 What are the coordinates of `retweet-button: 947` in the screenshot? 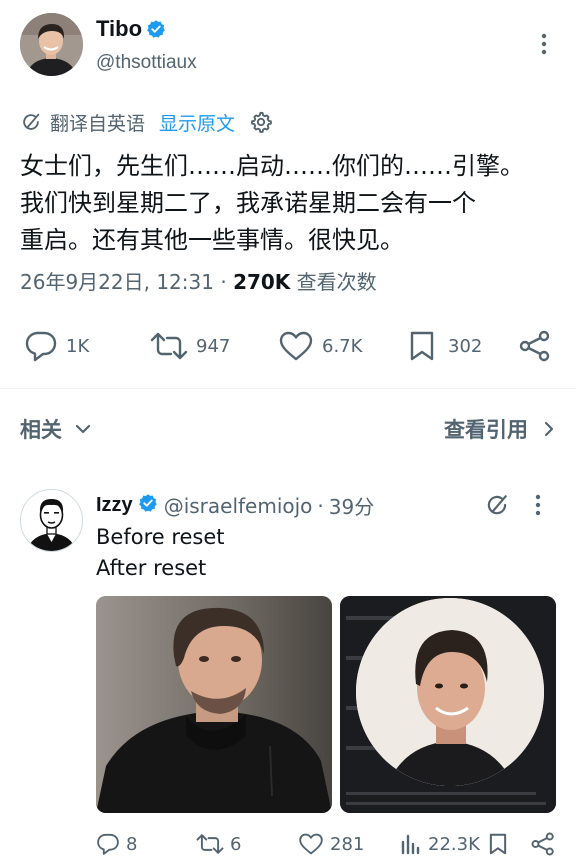 It's located at (190, 346).